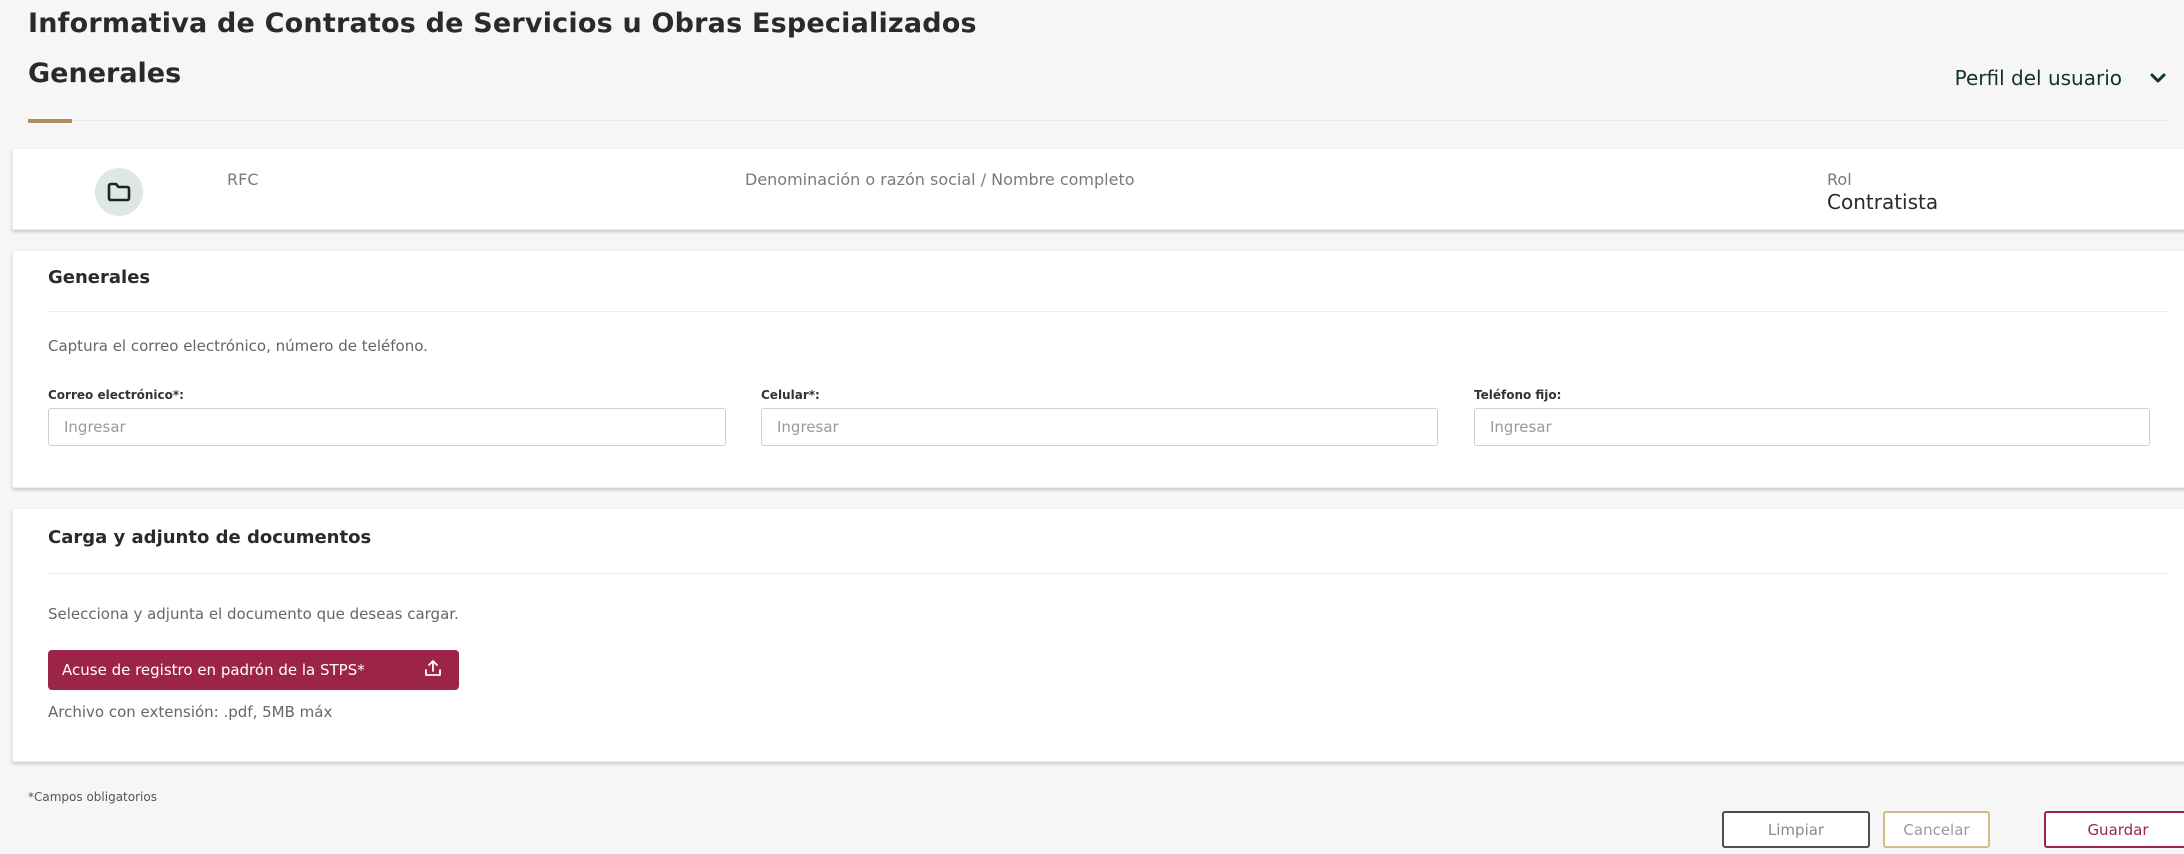 This screenshot has width=2184, height=854. What do you see at coordinates (190, 712) in the screenshot?
I see `upload-hint: Archivo con extensión: .pdf, 5MB máx` at bounding box center [190, 712].